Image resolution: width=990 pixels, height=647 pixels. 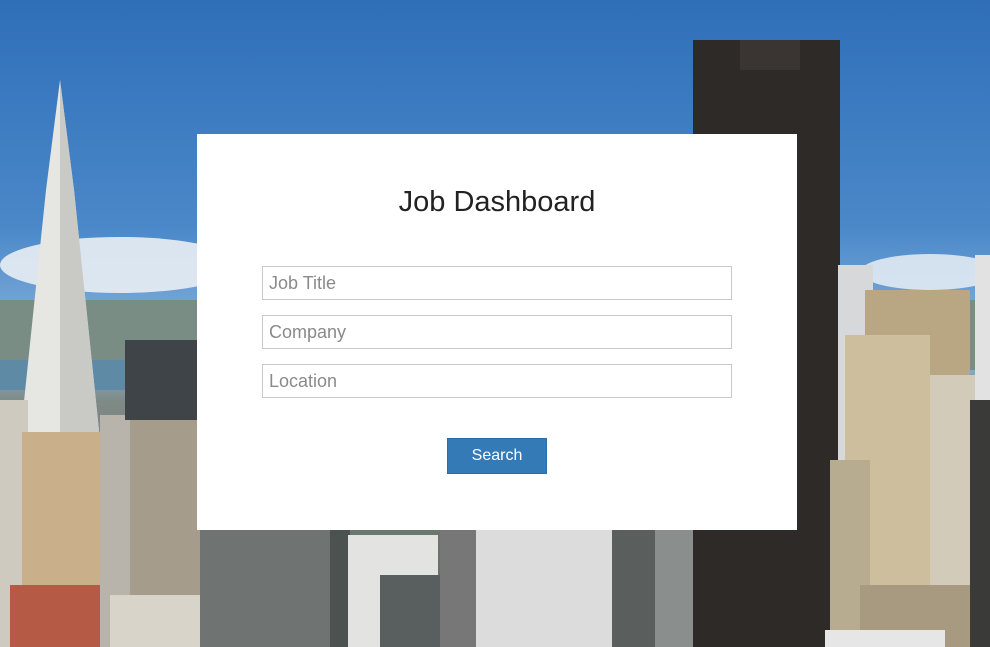 I want to click on location-input, so click(x=497, y=381).